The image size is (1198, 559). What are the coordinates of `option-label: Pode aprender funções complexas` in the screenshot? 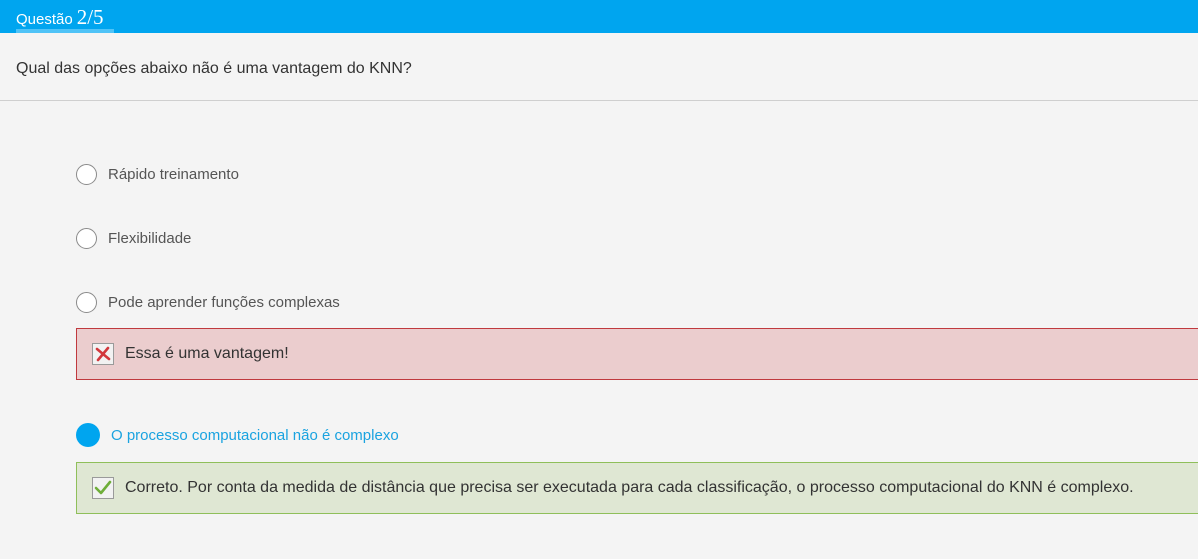 It's located at (224, 302).